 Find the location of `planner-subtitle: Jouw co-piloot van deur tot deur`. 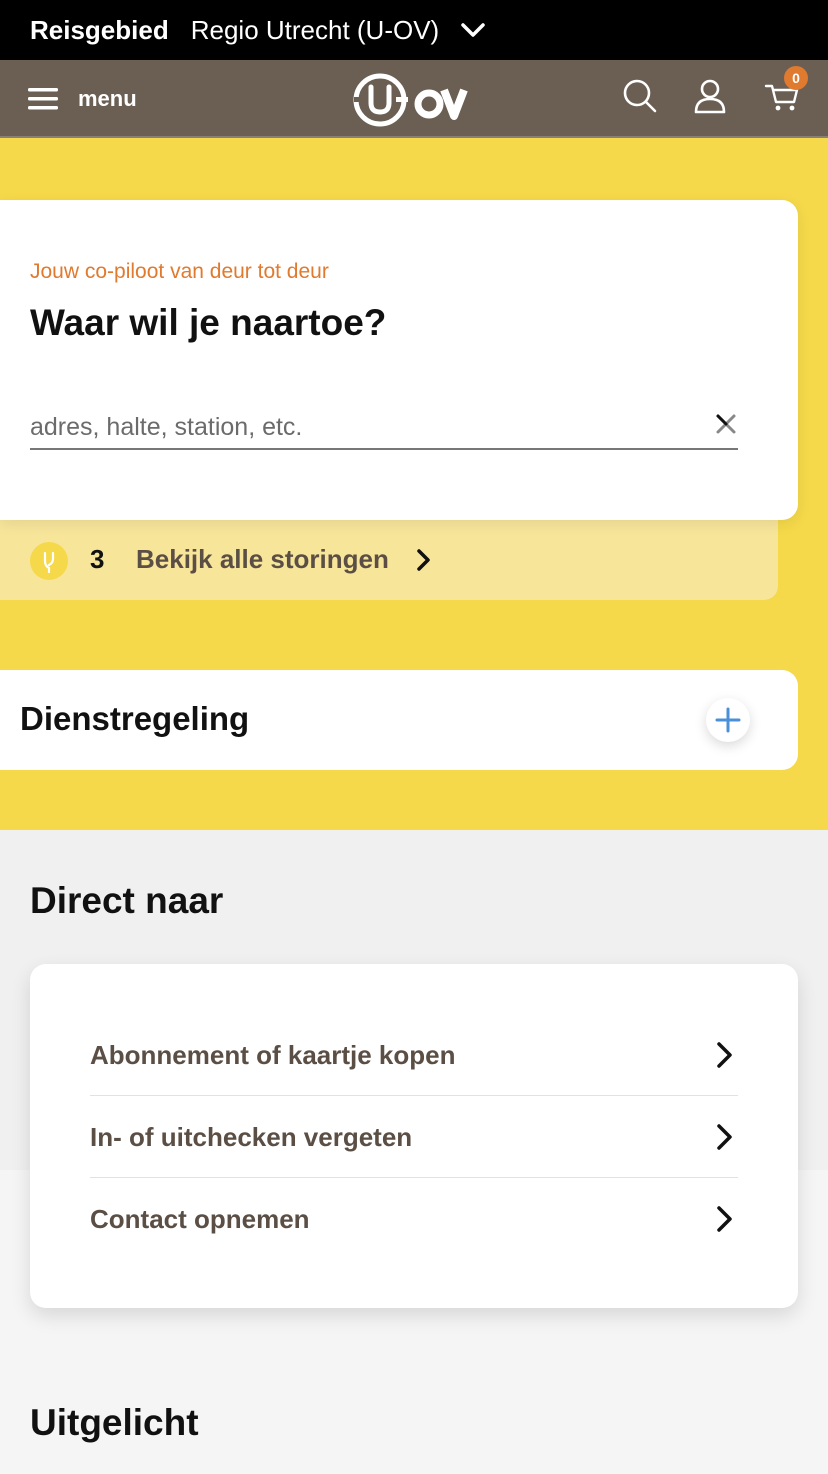

planner-subtitle: Jouw co-piloot van deur tot deur is located at coordinates (179, 271).